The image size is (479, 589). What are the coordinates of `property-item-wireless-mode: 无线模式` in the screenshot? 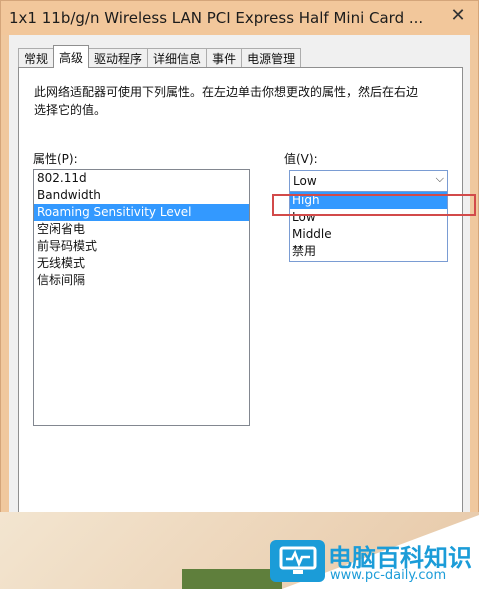 It's located at (141, 263).